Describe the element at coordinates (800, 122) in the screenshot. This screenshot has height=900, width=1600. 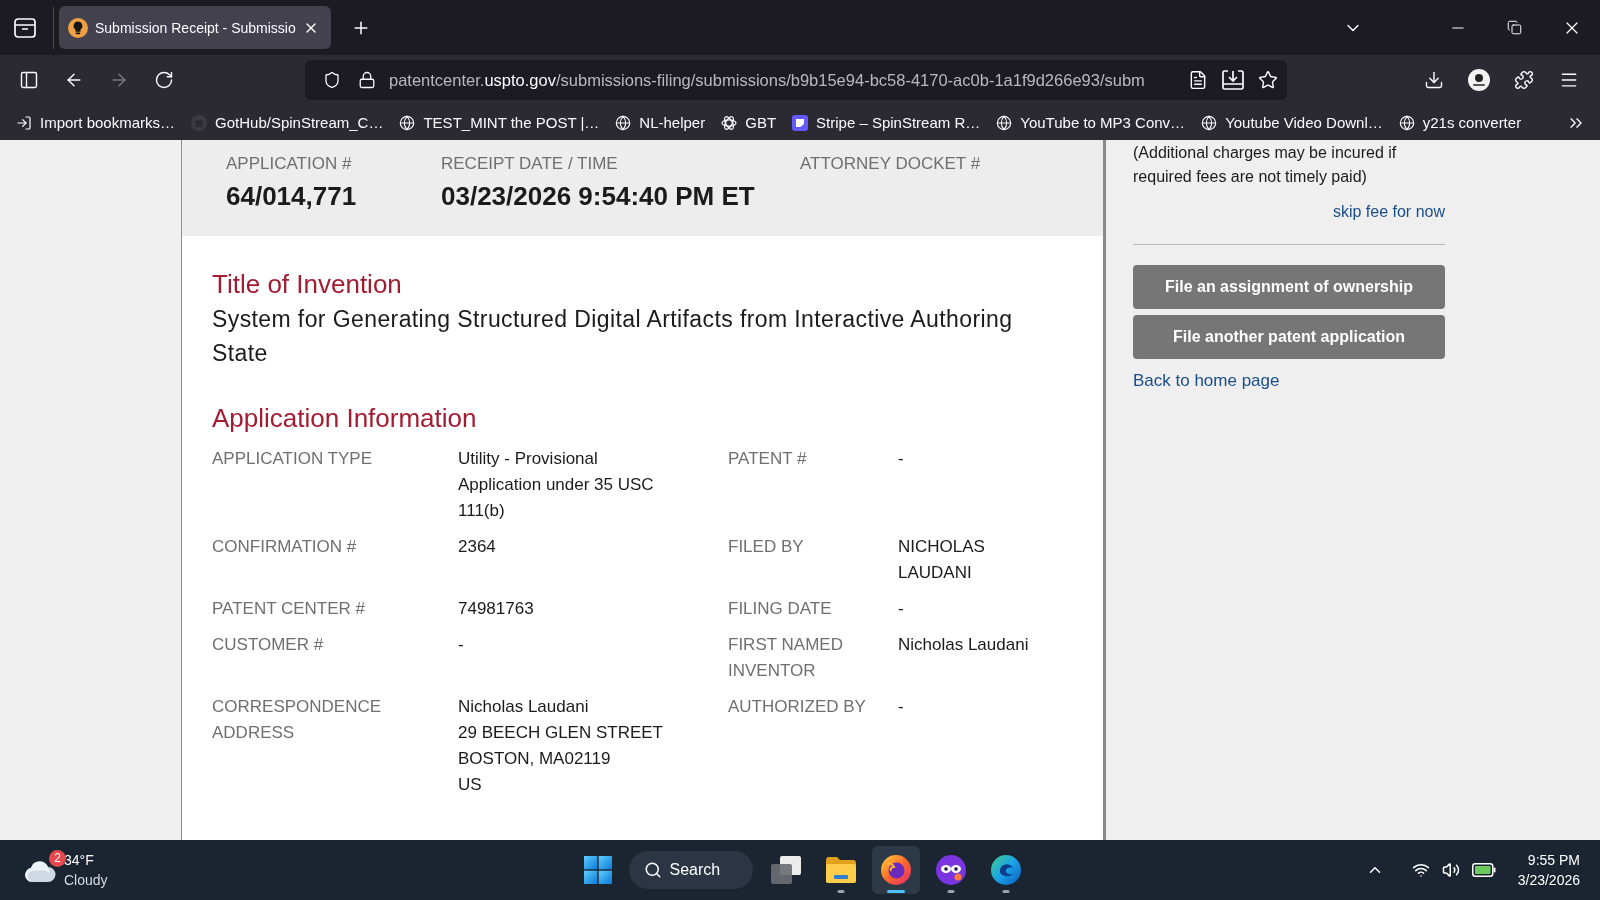
I see `flag-tile-icon` at that location.